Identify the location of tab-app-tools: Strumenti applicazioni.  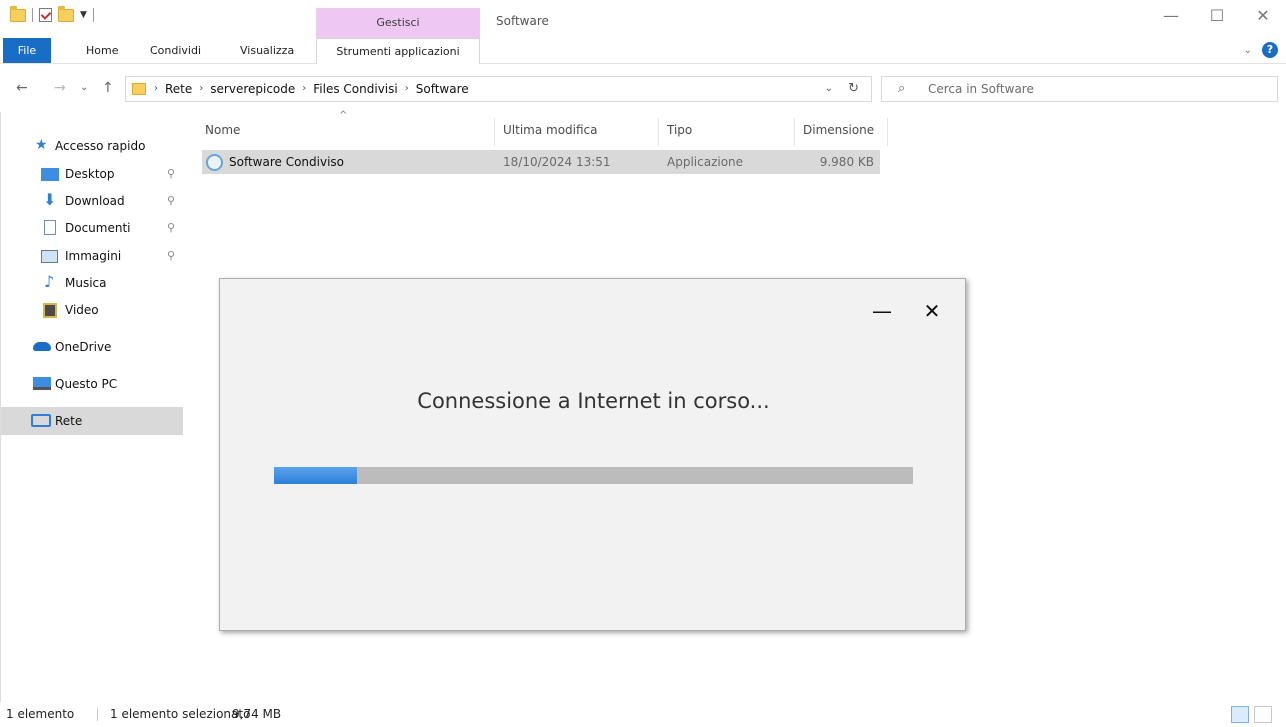
(398, 51).